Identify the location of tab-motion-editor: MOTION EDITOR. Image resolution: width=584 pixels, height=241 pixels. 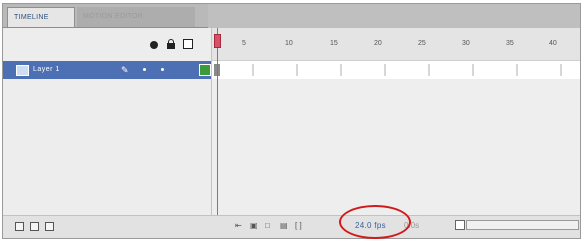
(136, 17).